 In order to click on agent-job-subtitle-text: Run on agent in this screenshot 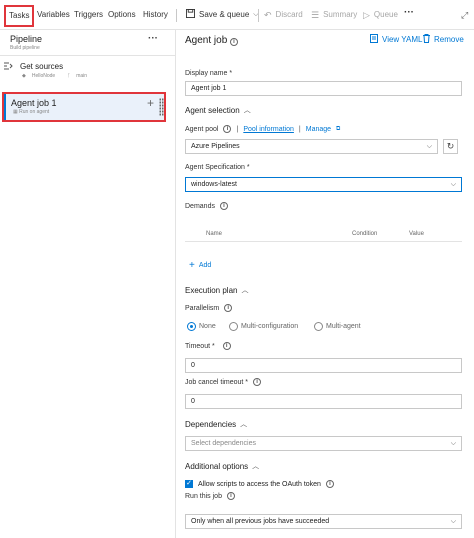, I will do `click(34, 112)`.